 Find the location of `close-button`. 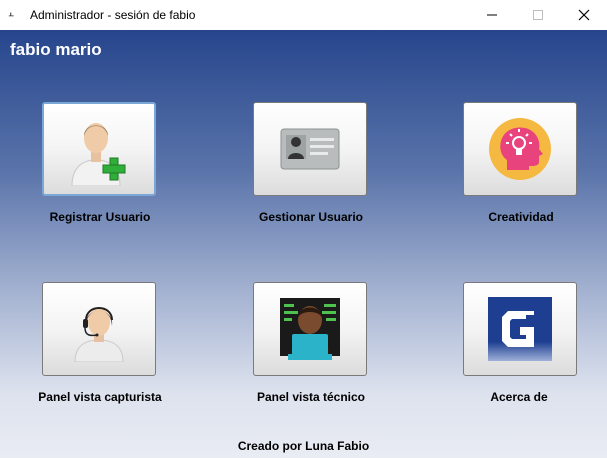

close-button is located at coordinates (584, 15).